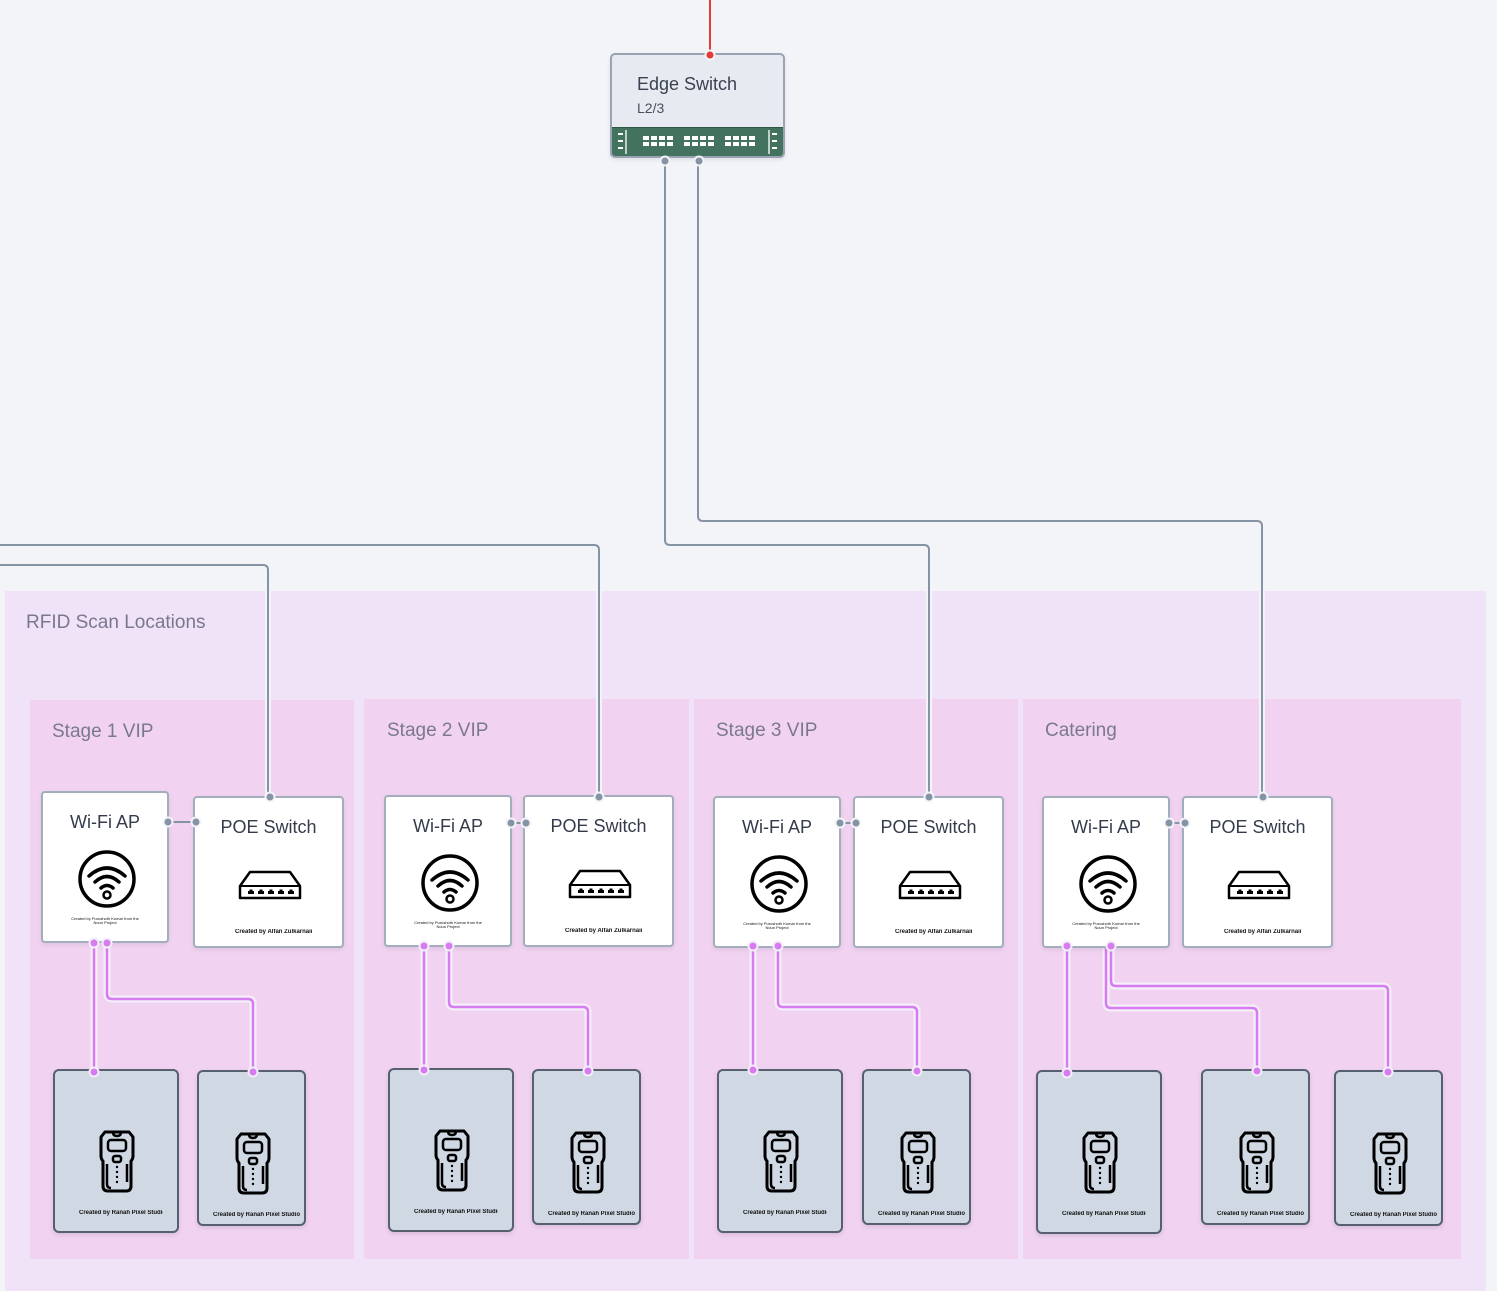 This screenshot has width=1497, height=1291. I want to click on switch-rack-icon, so click(697, 141).